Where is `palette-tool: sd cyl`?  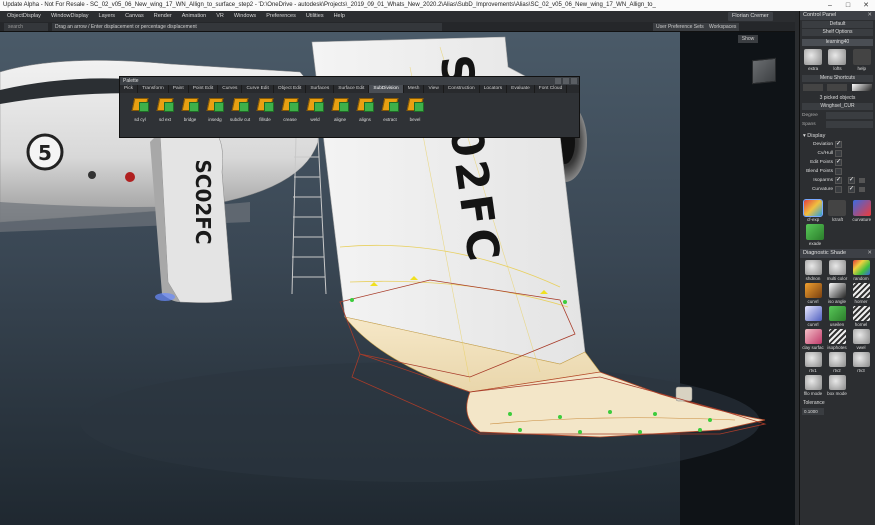 palette-tool: sd cyl is located at coordinates (140, 109).